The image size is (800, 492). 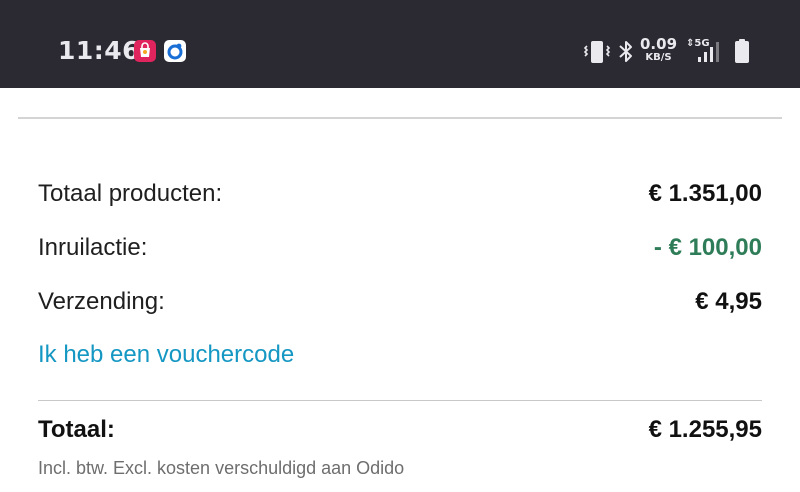 What do you see at coordinates (76, 429) in the screenshot?
I see `total-label: Totaal:` at bounding box center [76, 429].